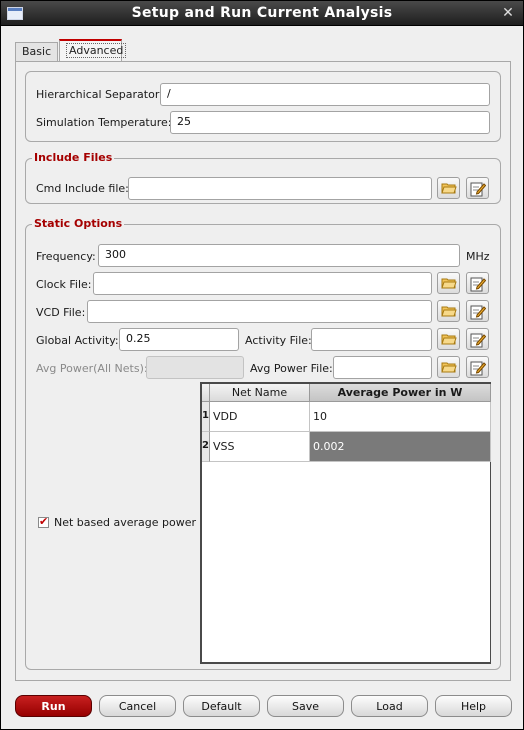 Image resolution: width=524 pixels, height=730 pixels. What do you see at coordinates (77, 340) in the screenshot?
I see `global-activity-label: Global Activity:` at bounding box center [77, 340].